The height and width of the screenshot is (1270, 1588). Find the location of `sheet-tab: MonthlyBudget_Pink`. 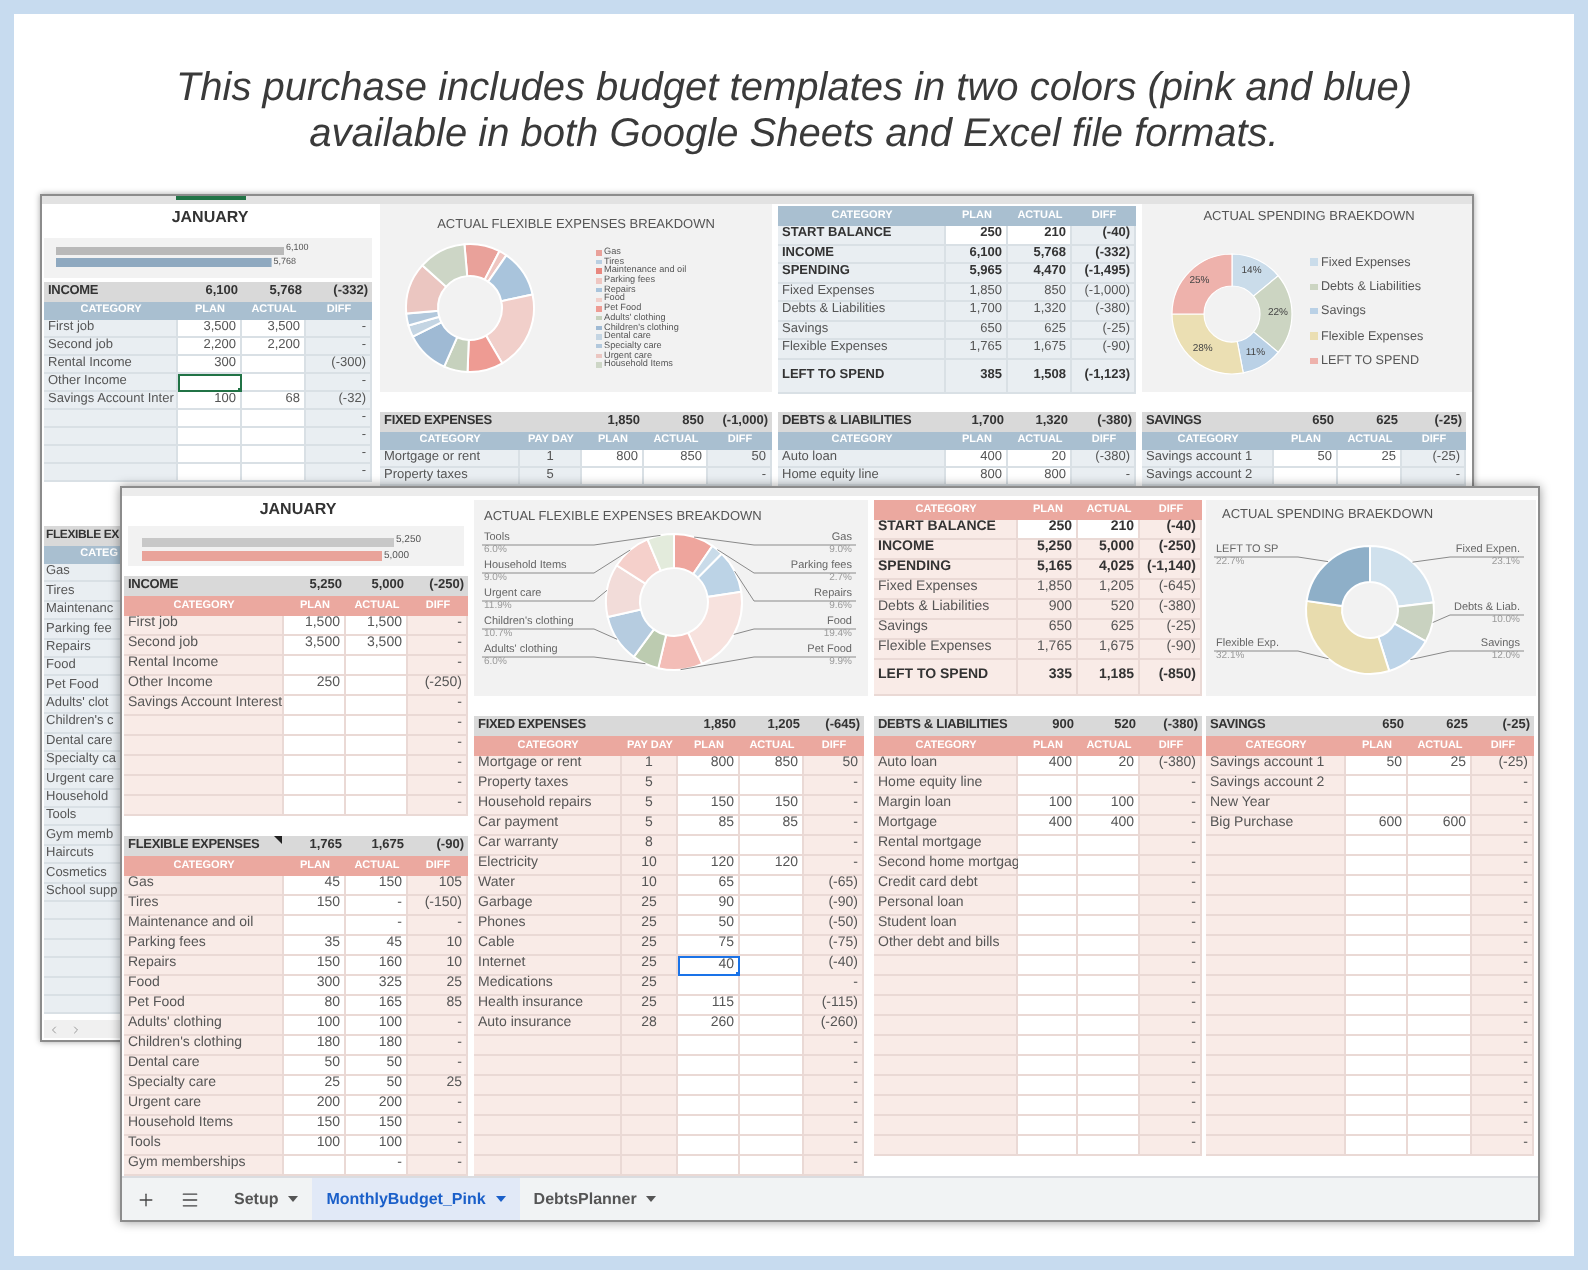

sheet-tab: MonthlyBudget_Pink is located at coordinates (416, 1199).